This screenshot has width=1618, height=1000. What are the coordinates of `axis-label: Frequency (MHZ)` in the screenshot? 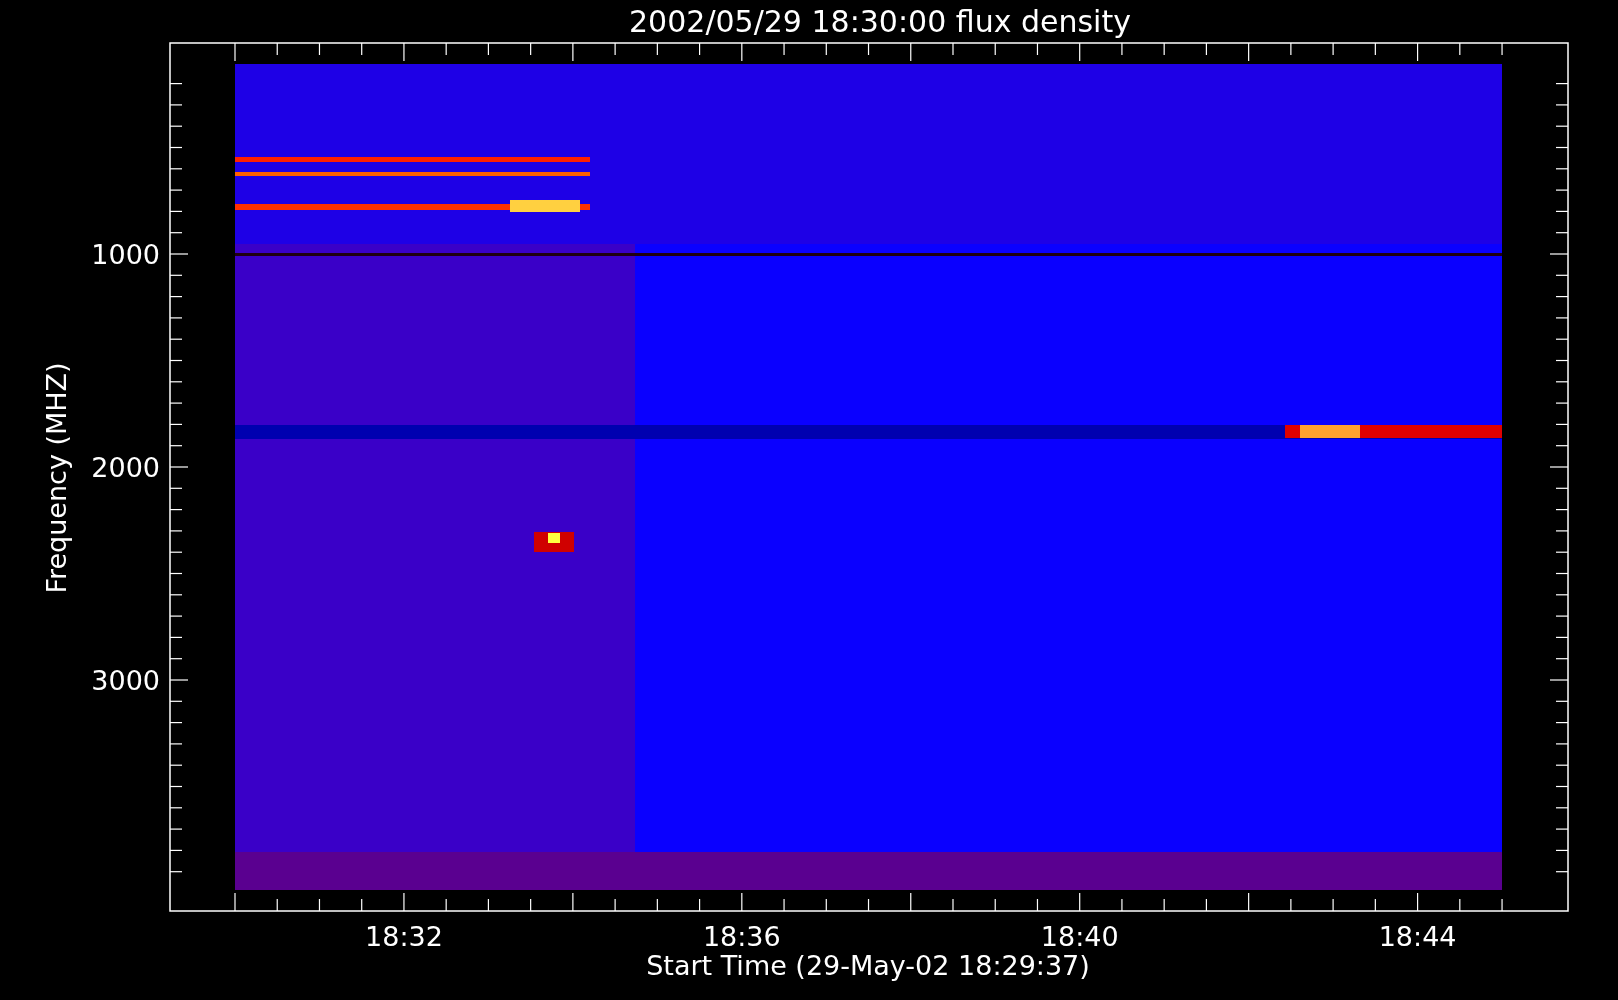 It's located at (56, 478).